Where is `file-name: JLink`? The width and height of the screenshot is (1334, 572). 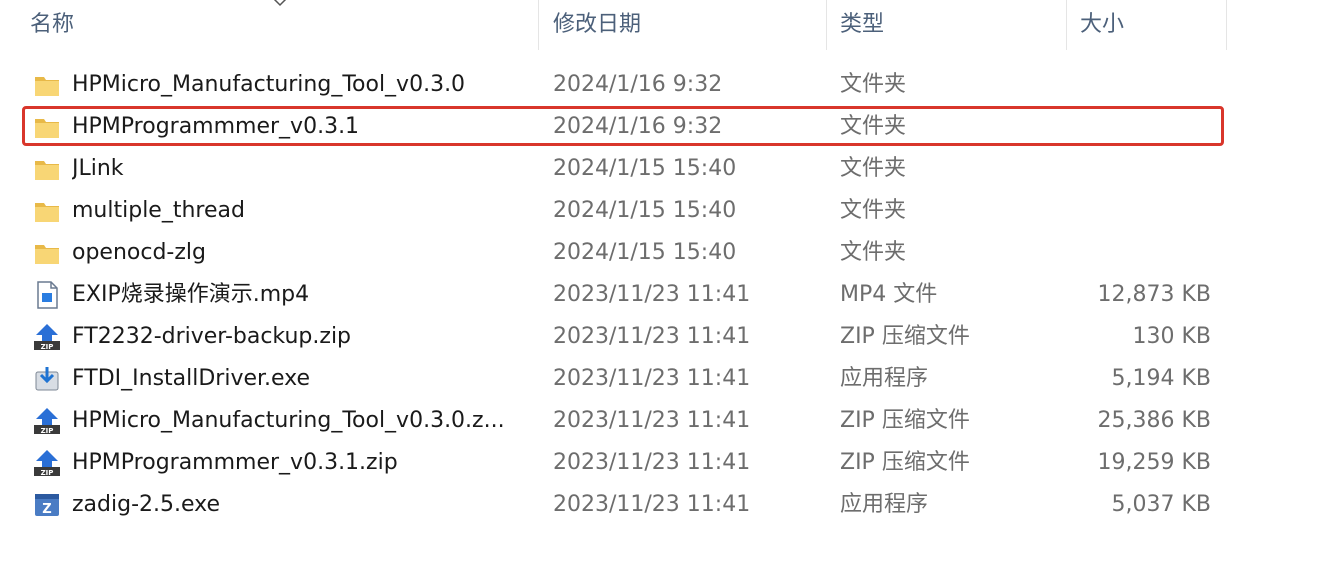 file-name: JLink is located at coordinates (98, 168).